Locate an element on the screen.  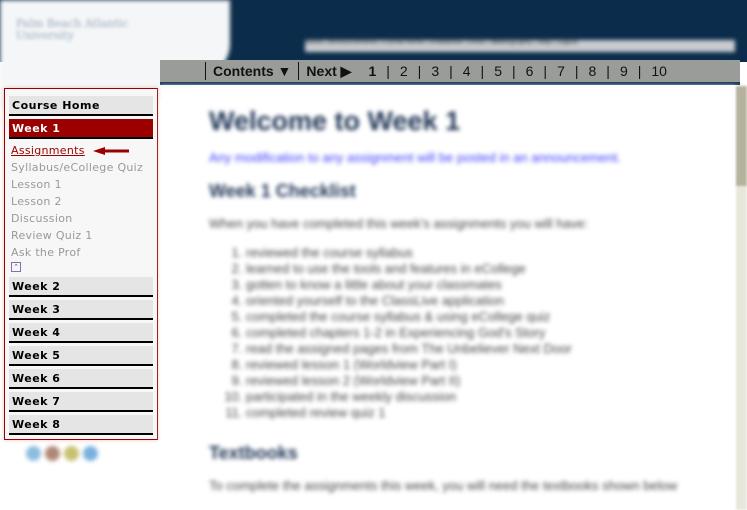
week-6-section: Week 6 is located at coordinates (81, 379).